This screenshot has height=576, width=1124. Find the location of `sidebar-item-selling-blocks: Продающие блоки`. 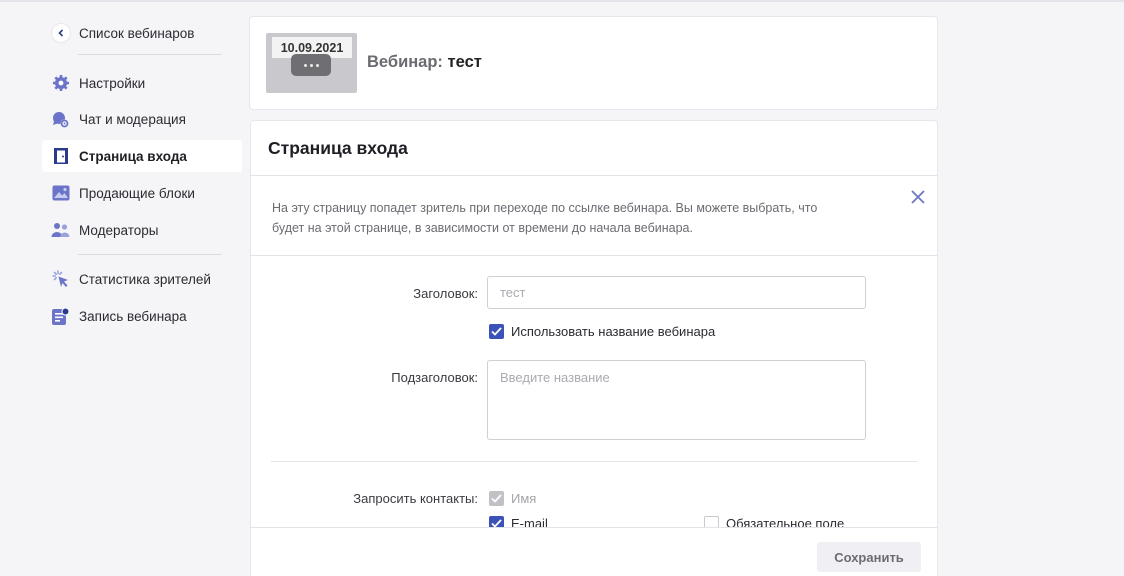

sidebar-item-selling-blocks: Продающие блоки is located at coordinates (142, 193).